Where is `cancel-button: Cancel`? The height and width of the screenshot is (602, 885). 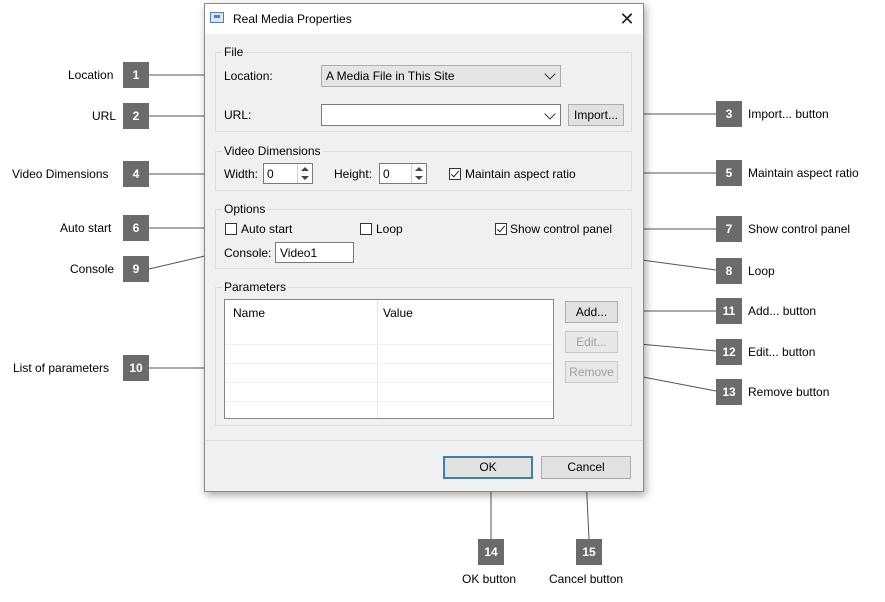
cancel-button: Cancel is located at coordinates (586, 467).